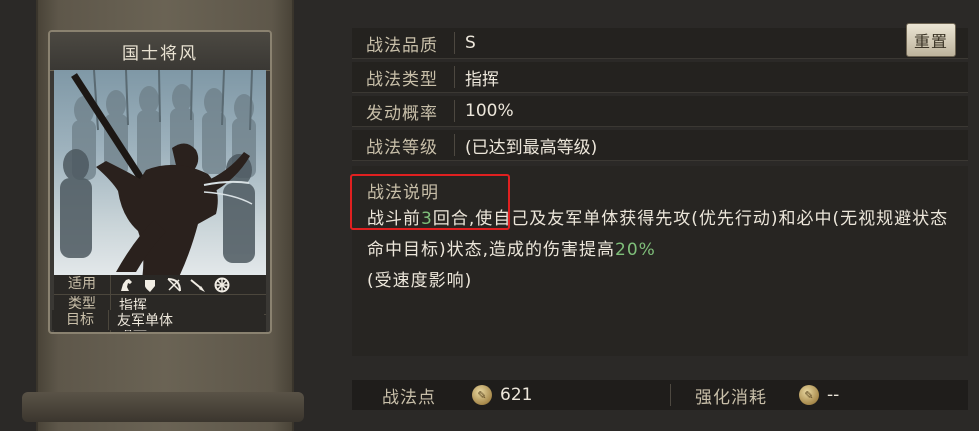  What do you see at coordinates (470, 43) in the screenshot?
I see `info-value: S` at bounding box center [470, 43].